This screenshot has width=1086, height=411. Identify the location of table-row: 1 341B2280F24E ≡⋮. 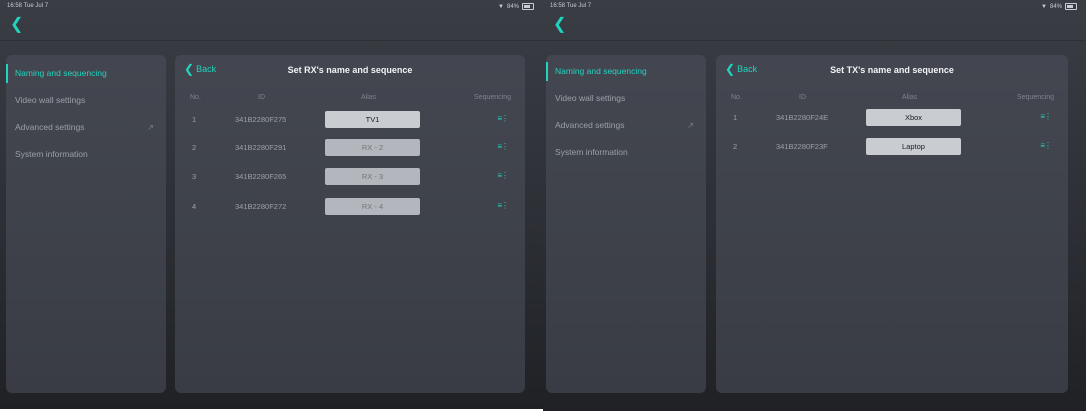
(892, 118).